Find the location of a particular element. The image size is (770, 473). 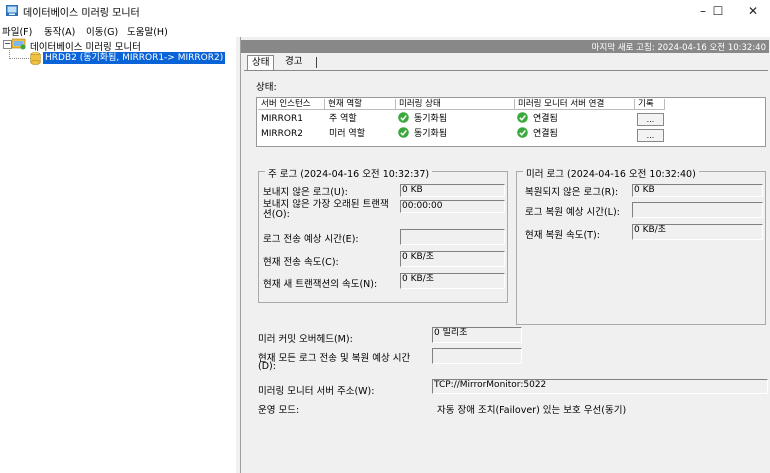

maximize-button: ☐ is located at coordinates (718, 11).